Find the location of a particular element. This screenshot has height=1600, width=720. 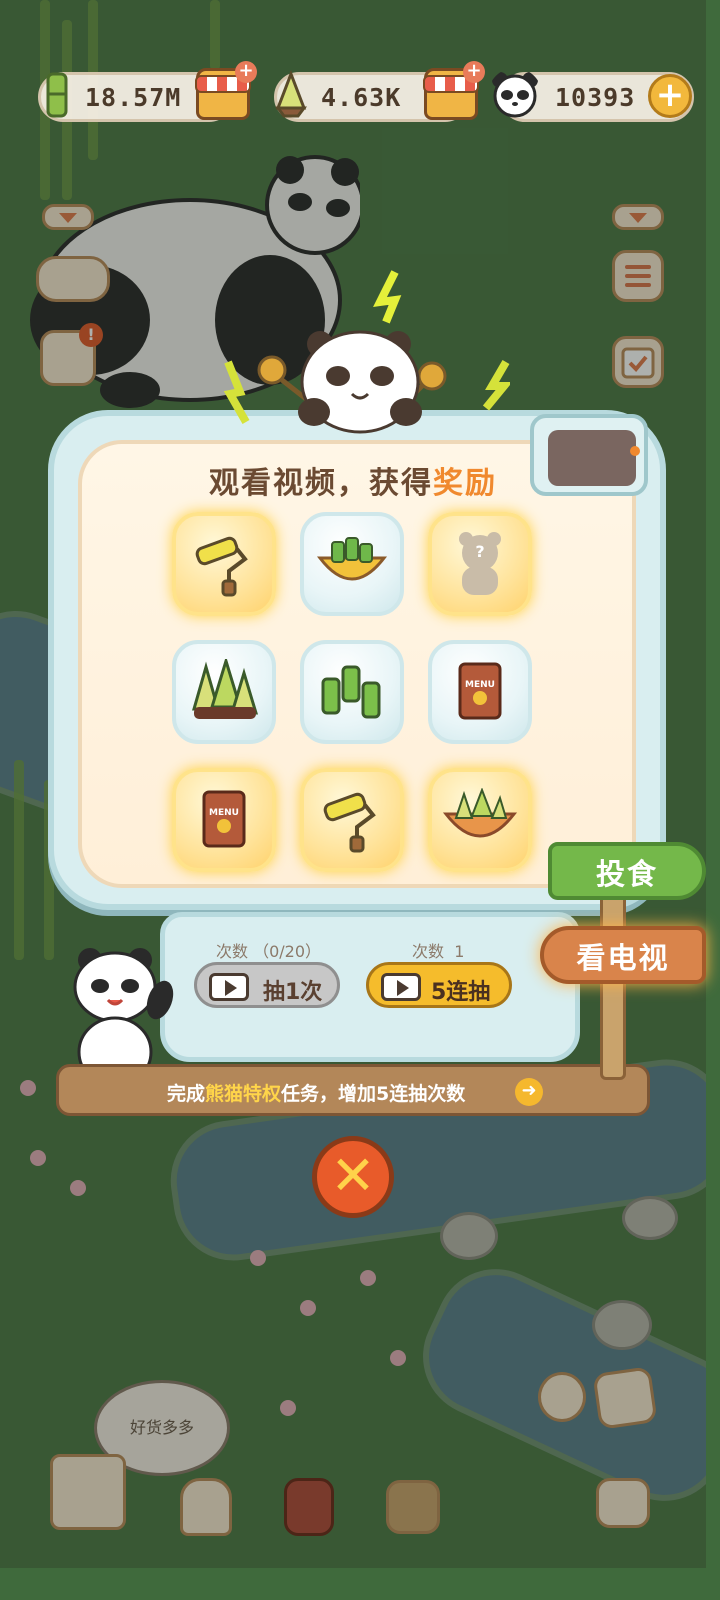

reward-cell-mystery-bear: ? is located at coordinates (480, 564).